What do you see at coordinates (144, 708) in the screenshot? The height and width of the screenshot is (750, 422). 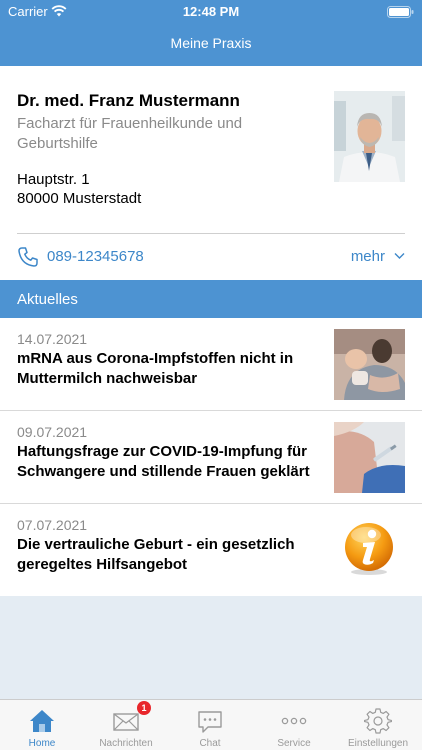 I see `unread-badge: 1` at bounding box center [144, 708].